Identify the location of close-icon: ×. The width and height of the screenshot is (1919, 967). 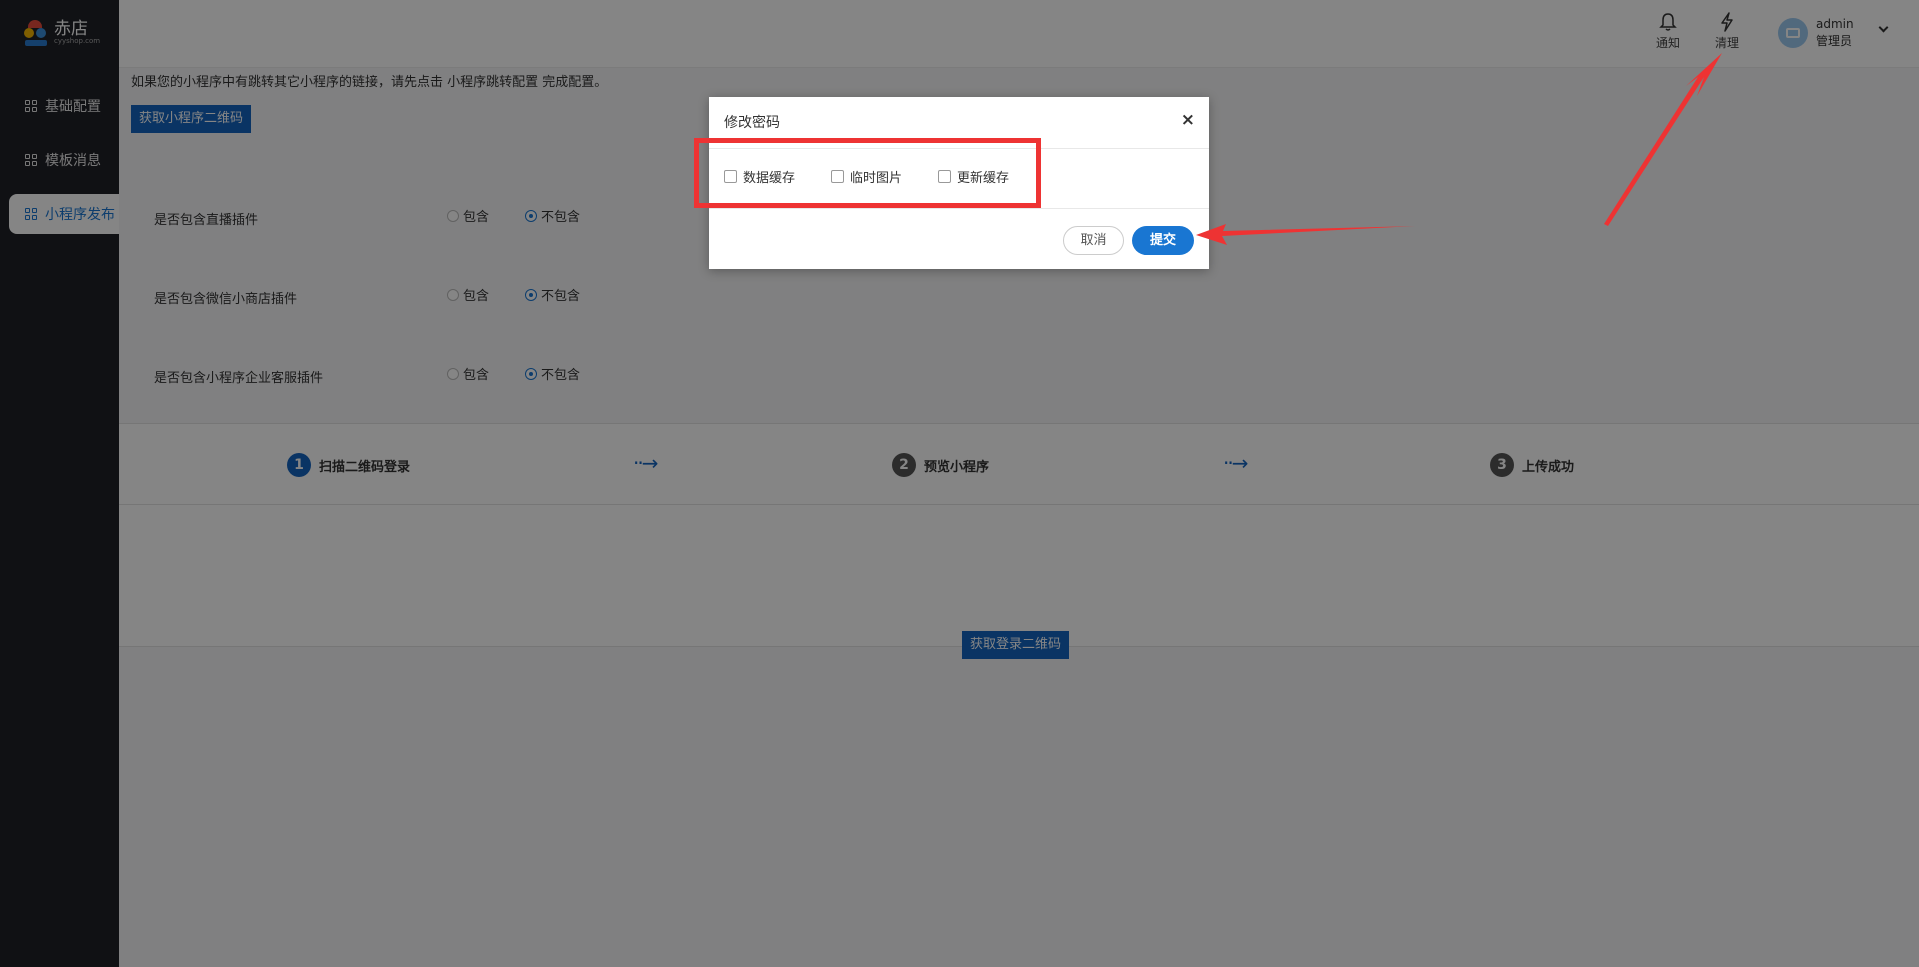
(1188, 120).